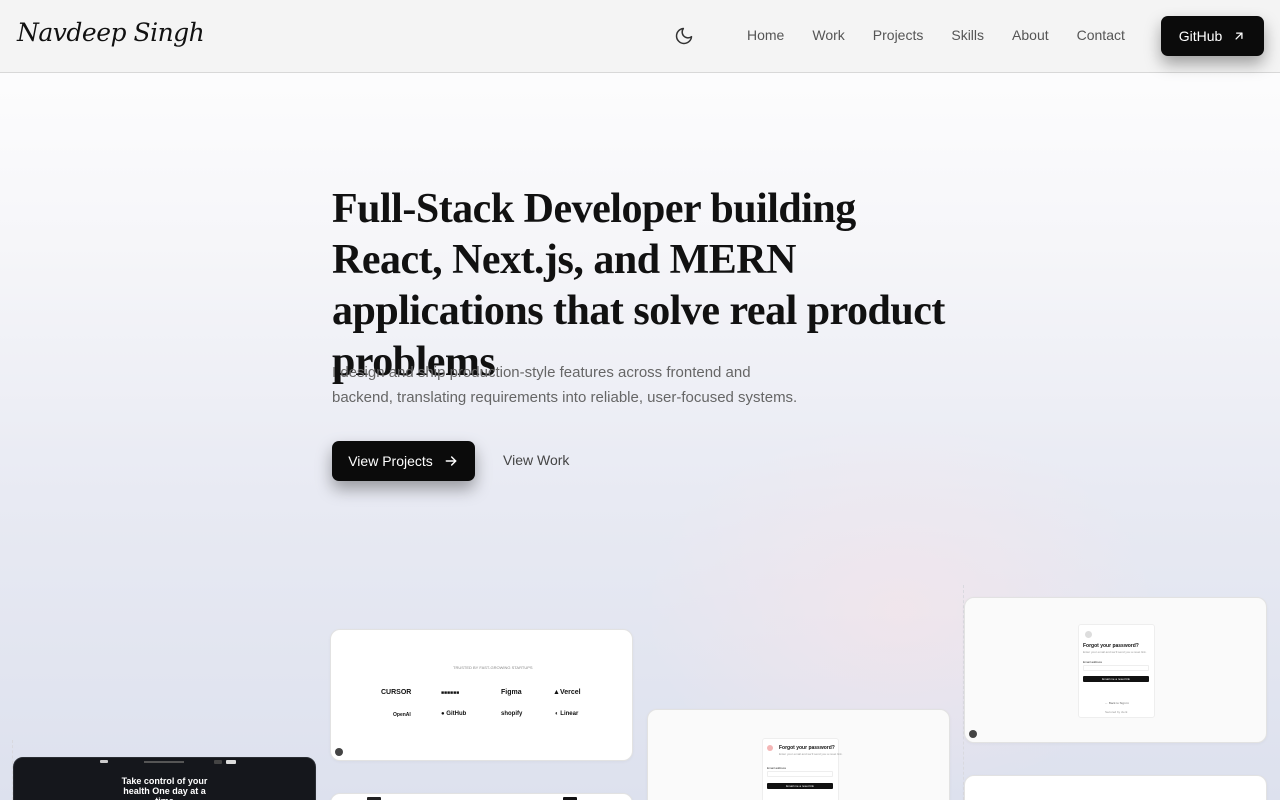 The height and width of the screenshot is (800, 1280). What do you see at coordinates (390, 461) in the screenshot?
I see `view-projects-label: View Projects` at bounding box center [390, 461].